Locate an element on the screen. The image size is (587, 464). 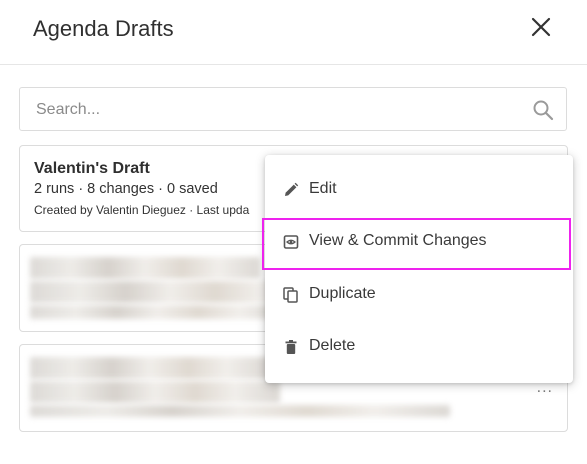
pencil-icon is located at coordinates (291, 190).